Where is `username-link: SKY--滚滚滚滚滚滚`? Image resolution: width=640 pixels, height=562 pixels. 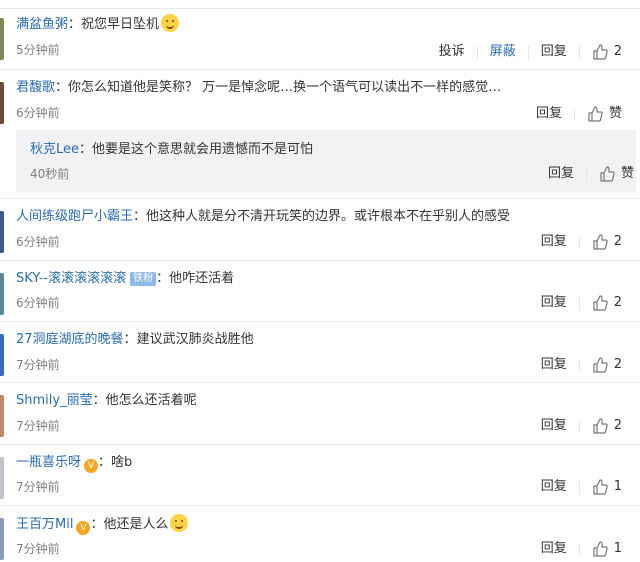 username-link: SKY--滚滚滚滚滚滚 is located at coordinates (71, 278).